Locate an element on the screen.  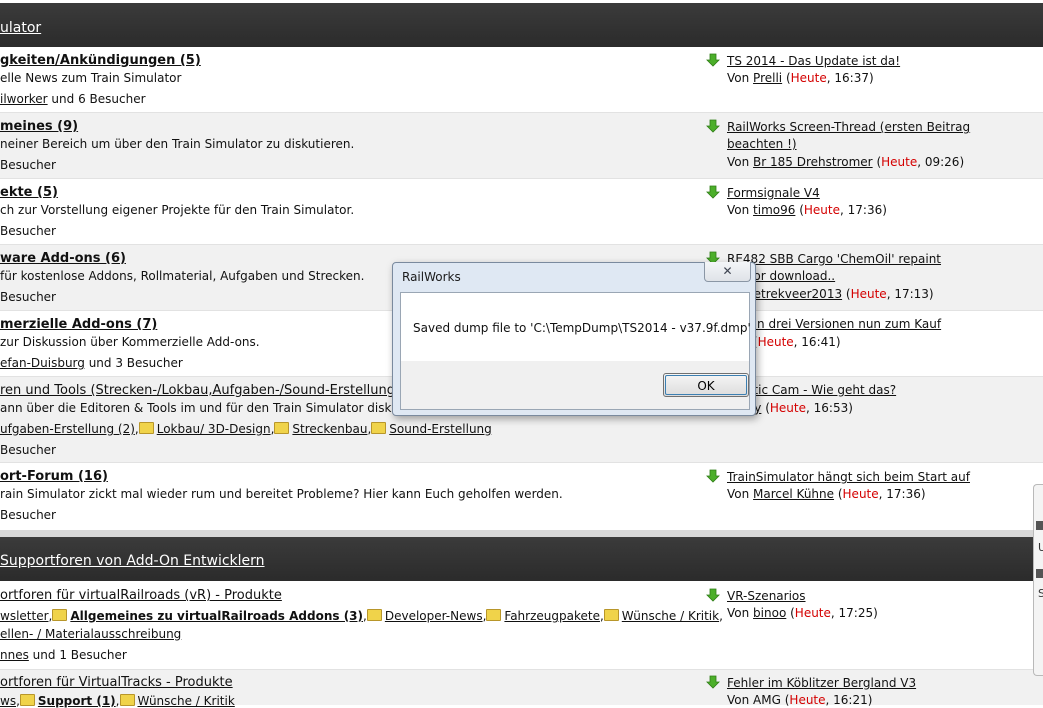
last-post-author-line: Von Marcel Kühne (Heute, 17:36) is located at coordinates (826, 494).